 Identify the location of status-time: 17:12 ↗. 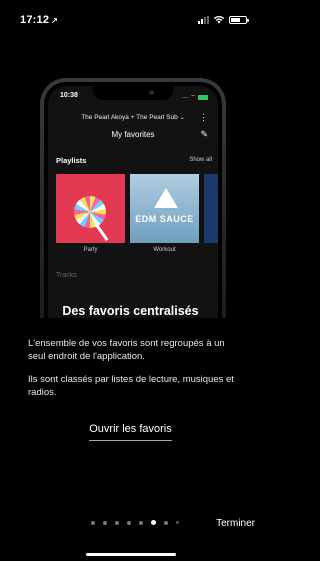
(39, 20).